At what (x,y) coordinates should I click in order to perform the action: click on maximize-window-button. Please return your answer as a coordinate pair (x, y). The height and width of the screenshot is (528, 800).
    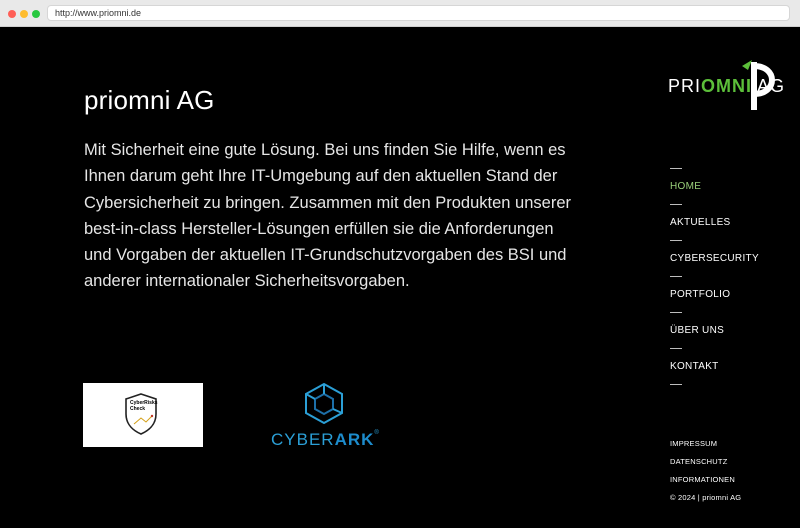
    Looking at the image, I should click on (36, 14).